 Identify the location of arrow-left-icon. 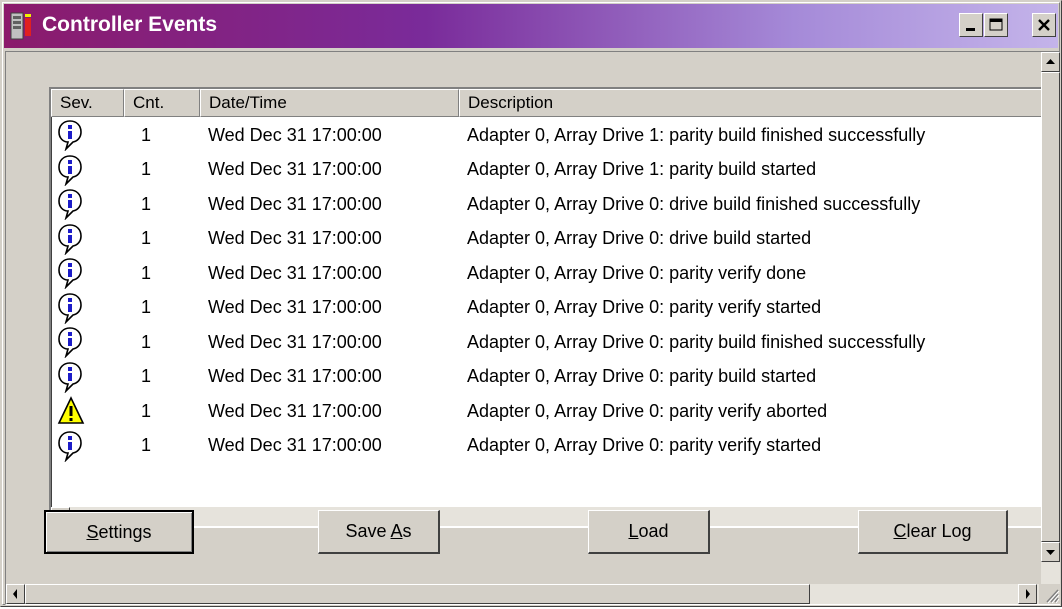
(15, 594).